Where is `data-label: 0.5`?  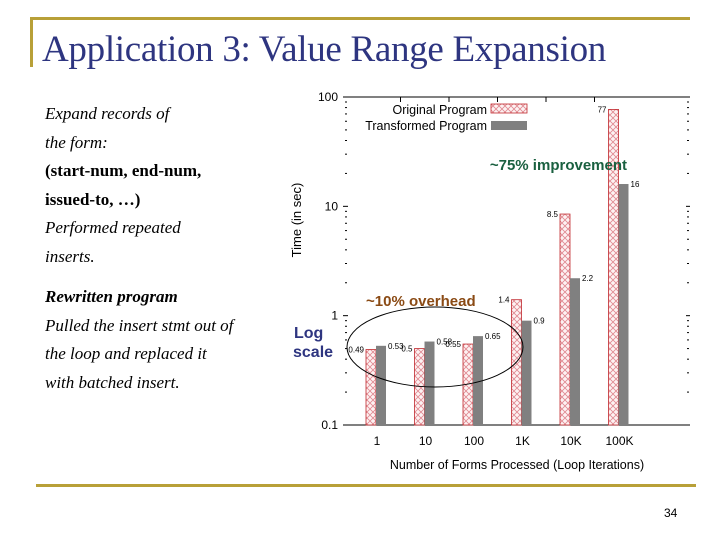
data-label: 0.5 is located at coordinates (407, 349).